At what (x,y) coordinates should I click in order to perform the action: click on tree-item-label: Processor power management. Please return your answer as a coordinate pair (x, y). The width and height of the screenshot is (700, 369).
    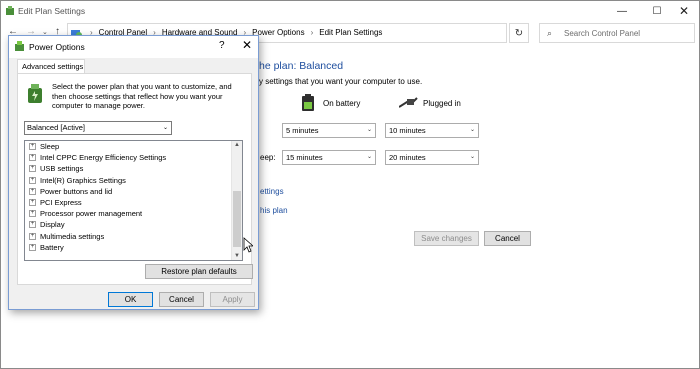
    Looking at the image, I should click on (91, 214).